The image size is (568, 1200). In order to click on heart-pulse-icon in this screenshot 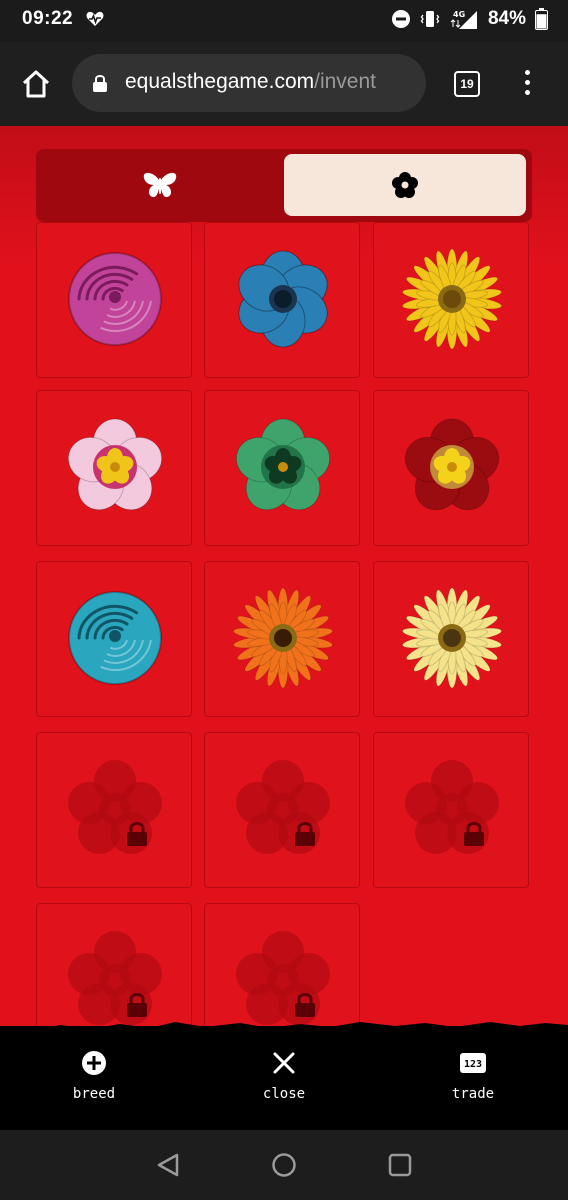, I will do `click(95, 18)`.